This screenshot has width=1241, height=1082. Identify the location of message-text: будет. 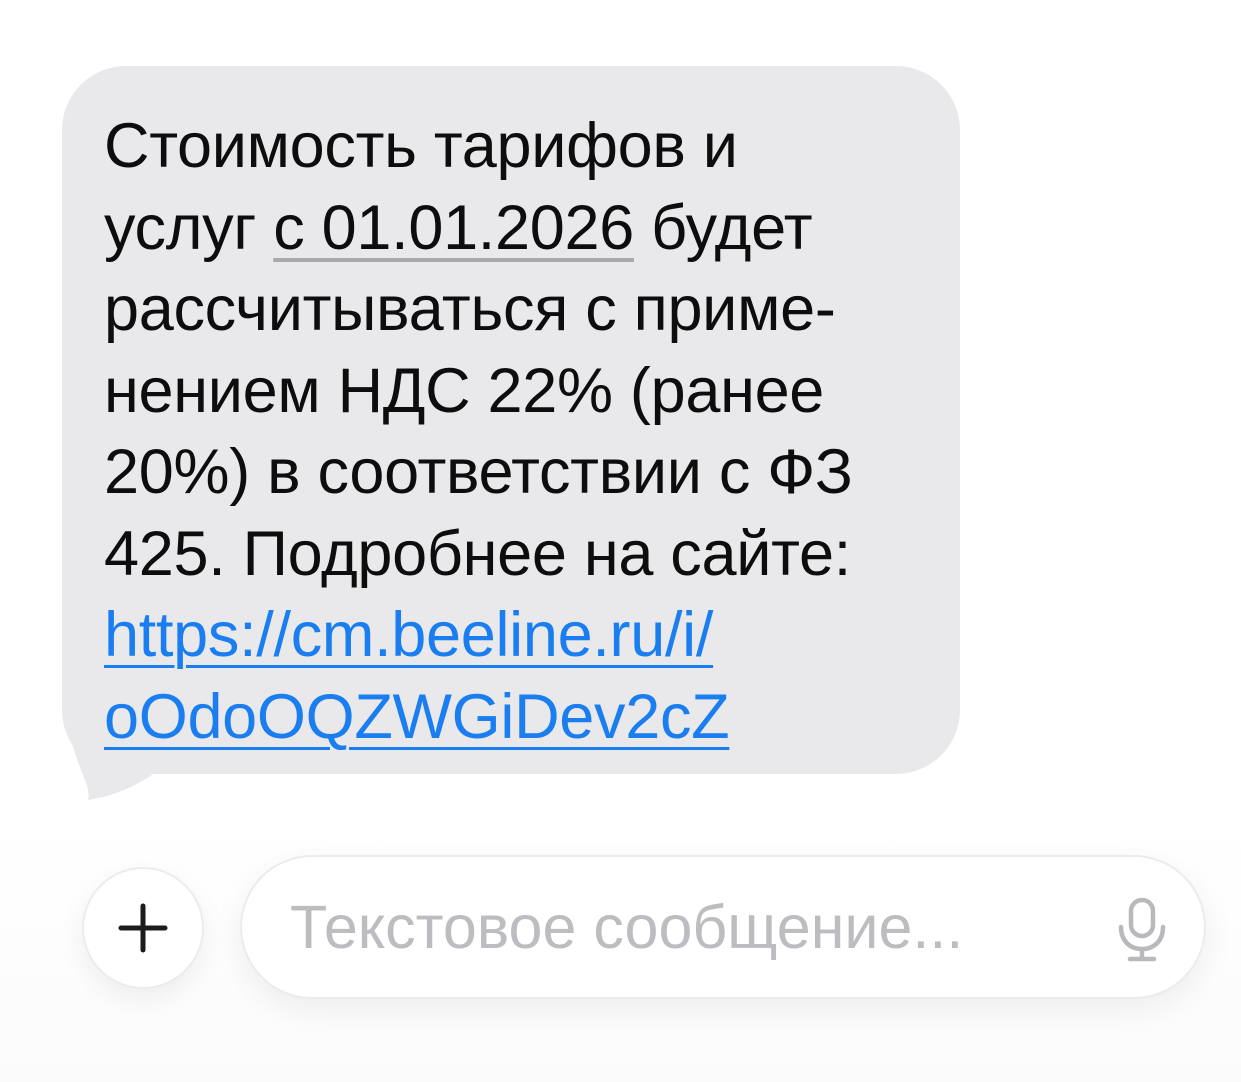
(723, 227).